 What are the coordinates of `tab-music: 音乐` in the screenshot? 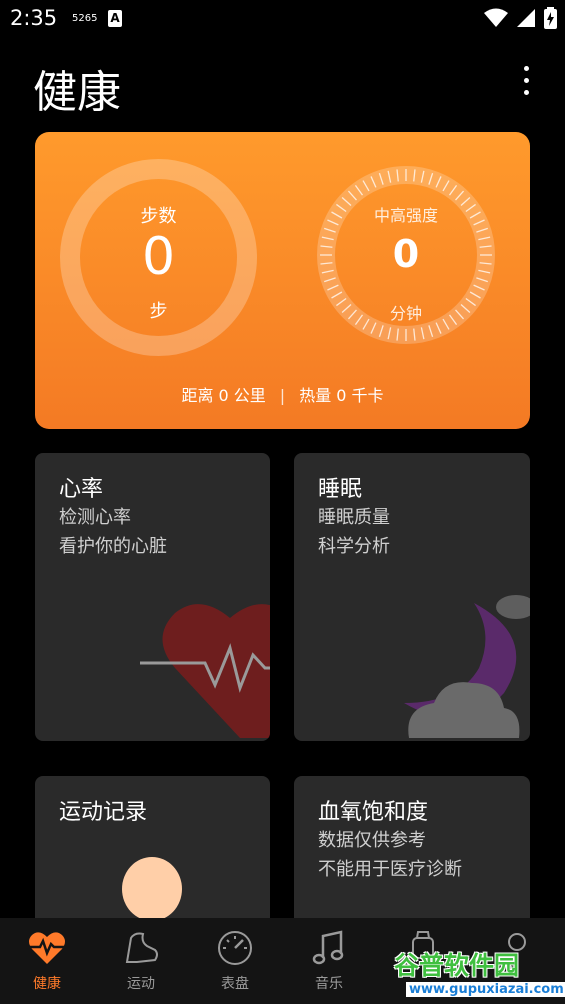 It's located at (329, 961).